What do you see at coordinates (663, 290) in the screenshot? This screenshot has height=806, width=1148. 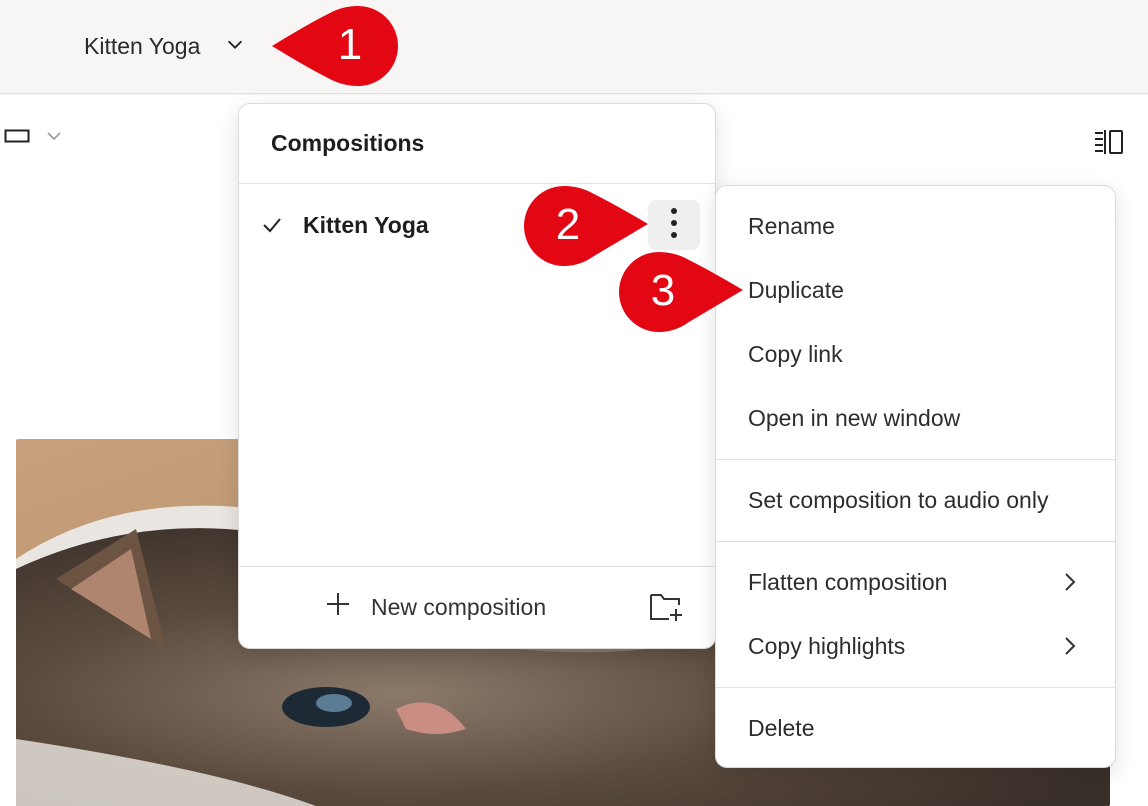 I see `callout-number: 3` at bounding box center [663, 290].